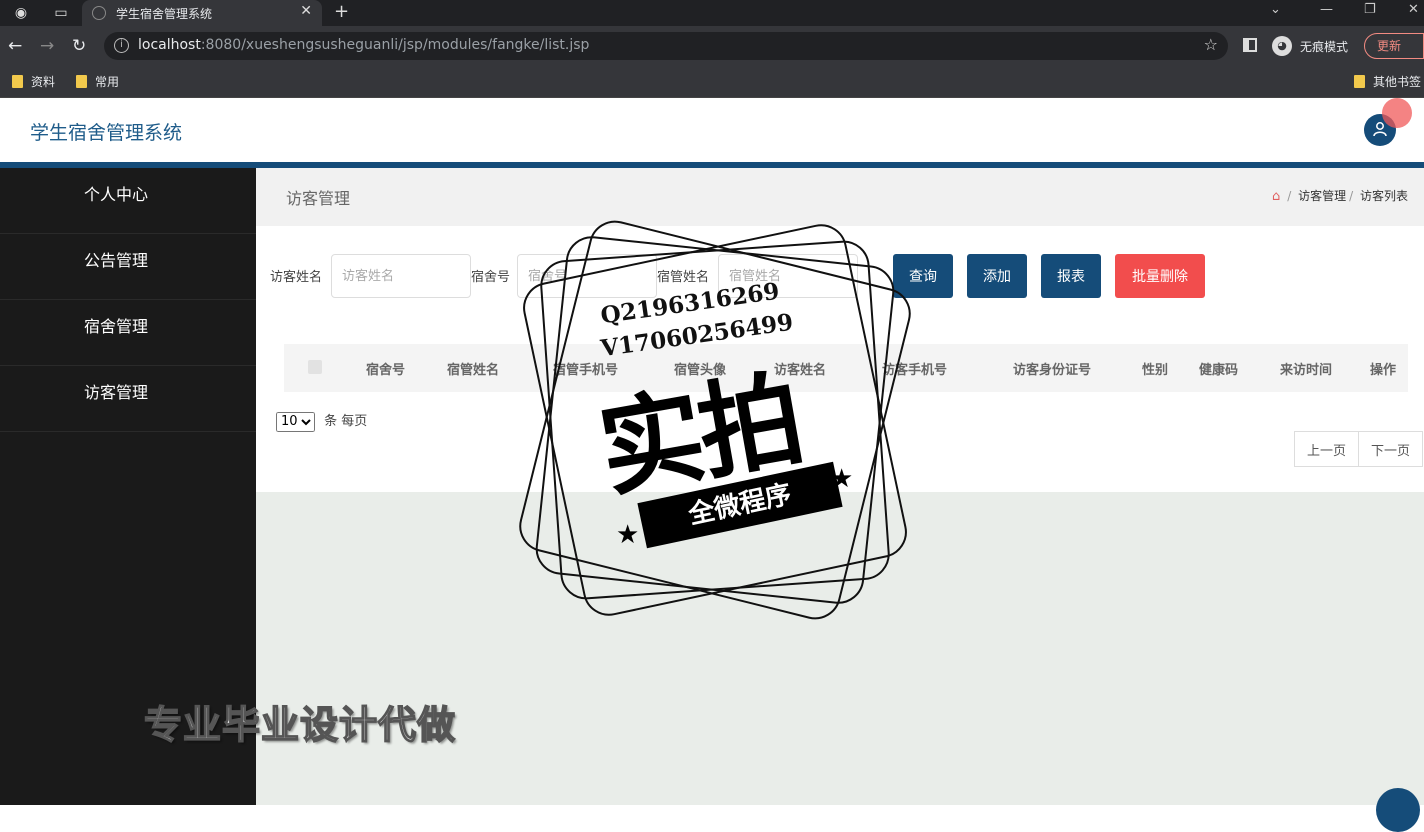  I want to click on new-tab-icon: +, so click(341, 11).